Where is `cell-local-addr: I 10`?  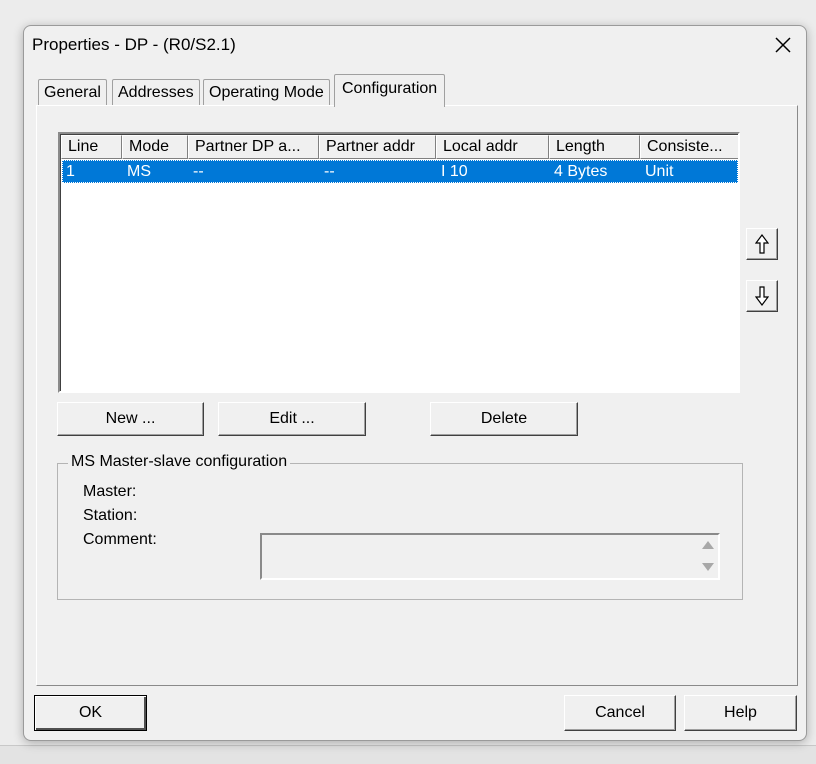 cell-local-addr: I 10 is located at coordinates (454, 171).